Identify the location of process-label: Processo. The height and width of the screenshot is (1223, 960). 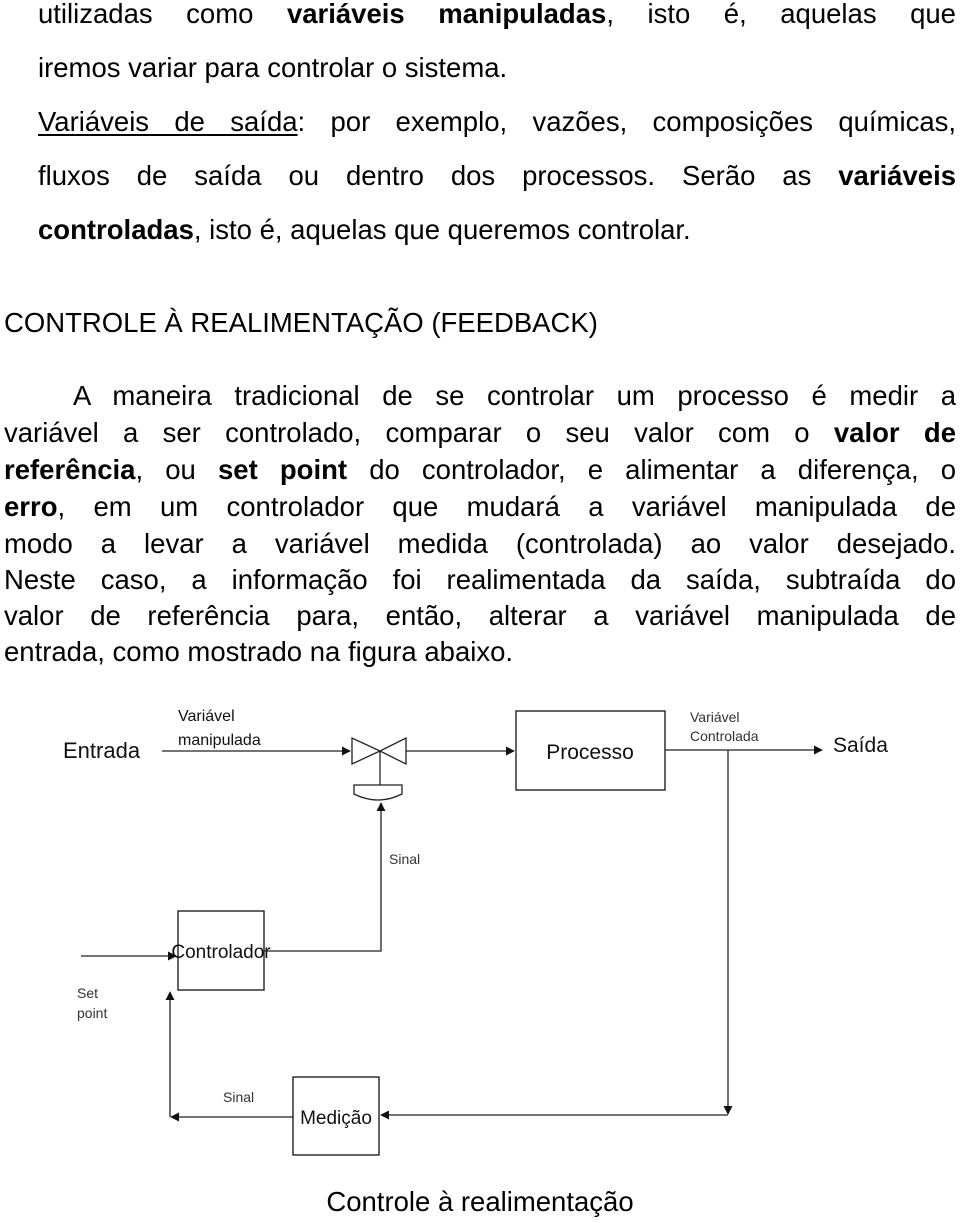
(590, 752).